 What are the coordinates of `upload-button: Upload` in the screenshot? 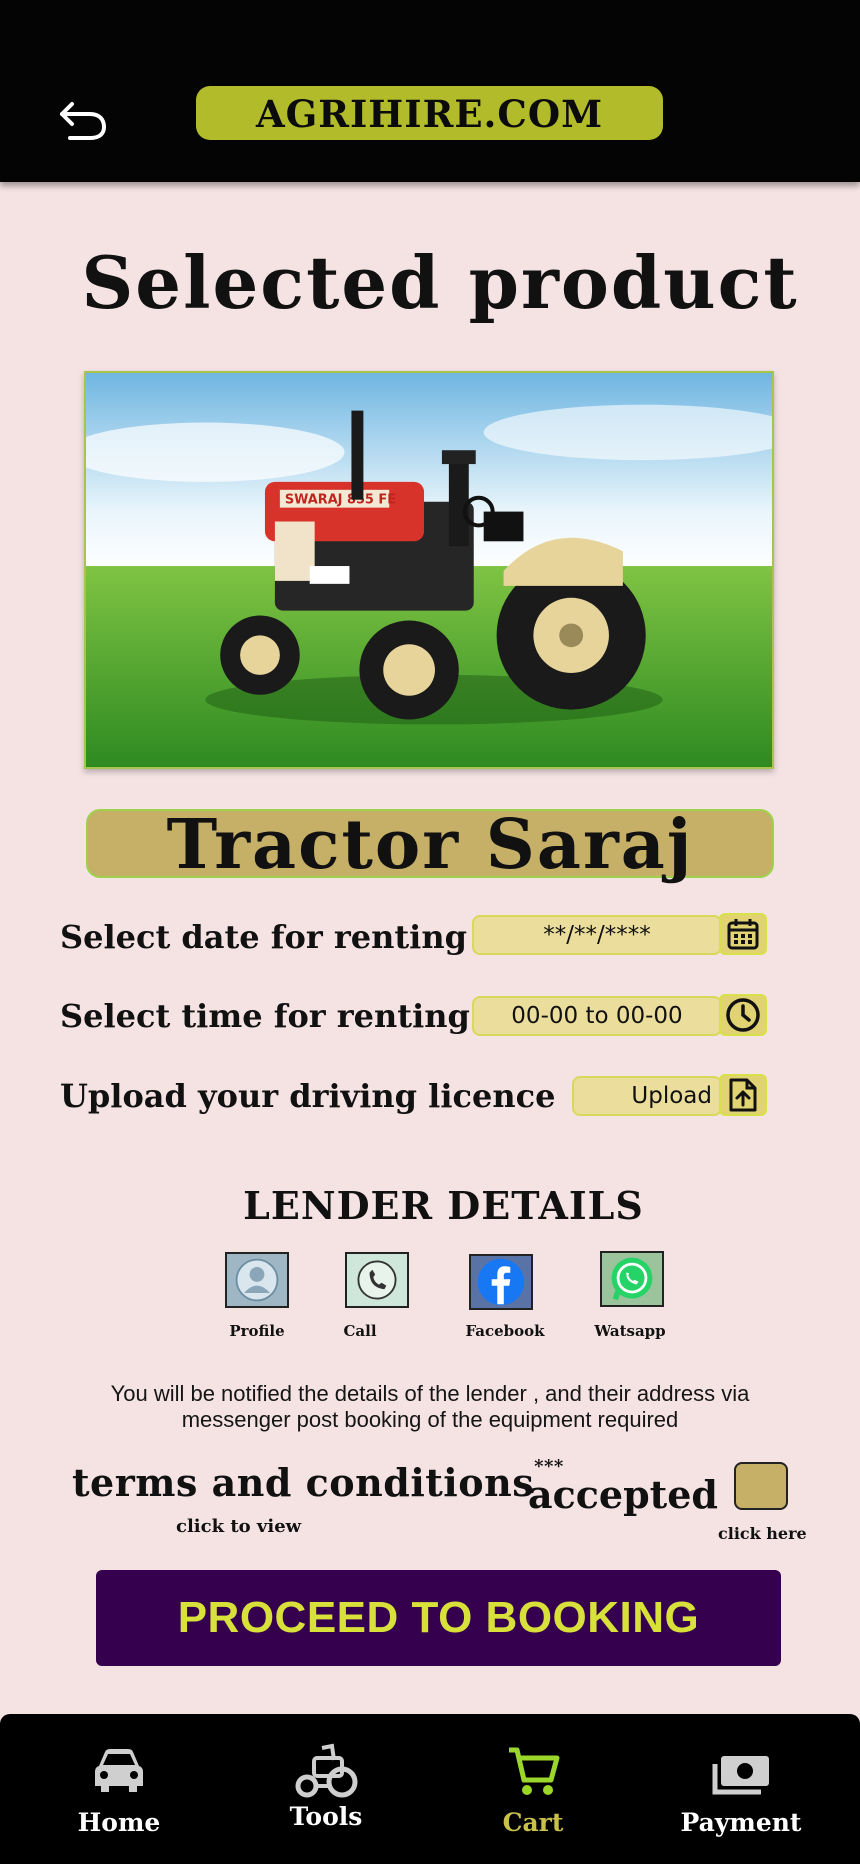 It's located at (647, 1096).